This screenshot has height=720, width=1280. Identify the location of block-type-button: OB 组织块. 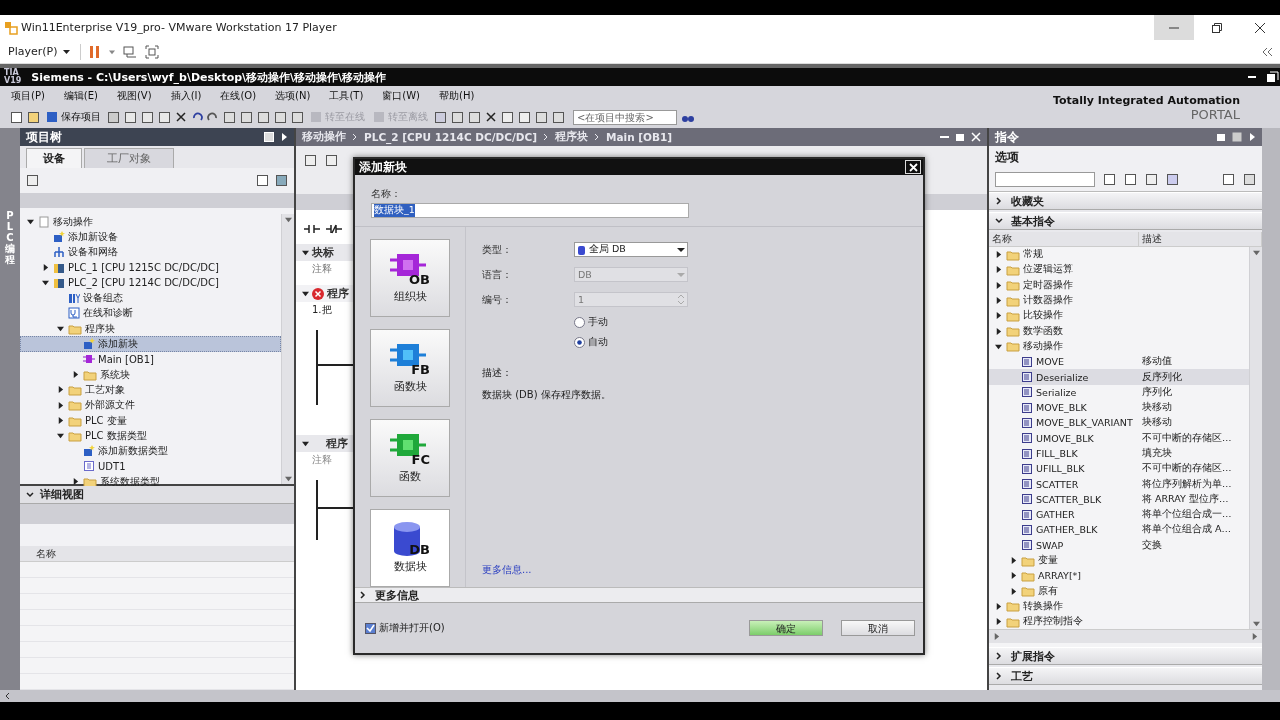
(410, 278).